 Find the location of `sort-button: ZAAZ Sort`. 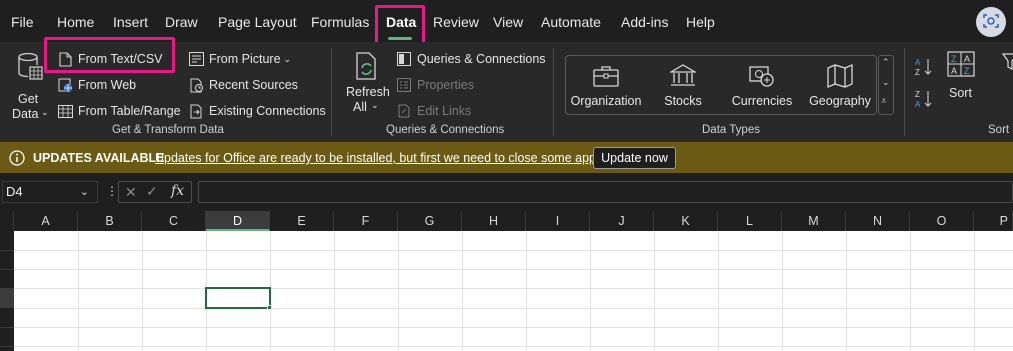

sort-button: ZAAZ Sort is located at coordinates (961, 76).